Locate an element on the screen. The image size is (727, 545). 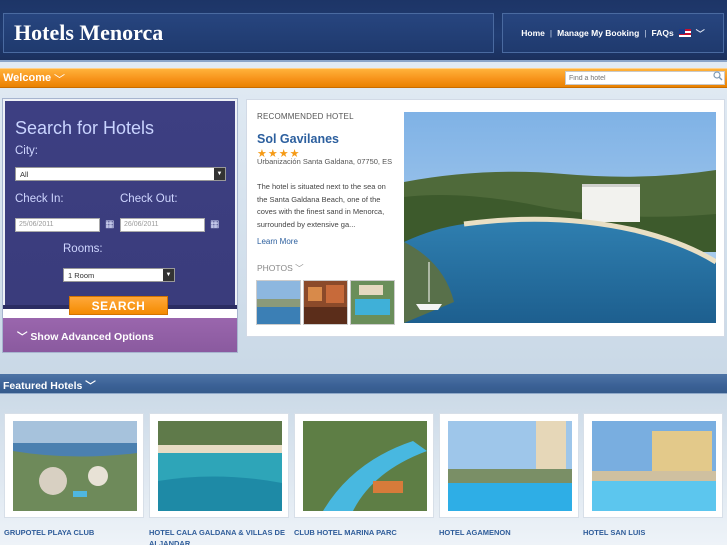
featured-hotels-label: Featured Hotels ﹀ is located at coordinates (49, 385).